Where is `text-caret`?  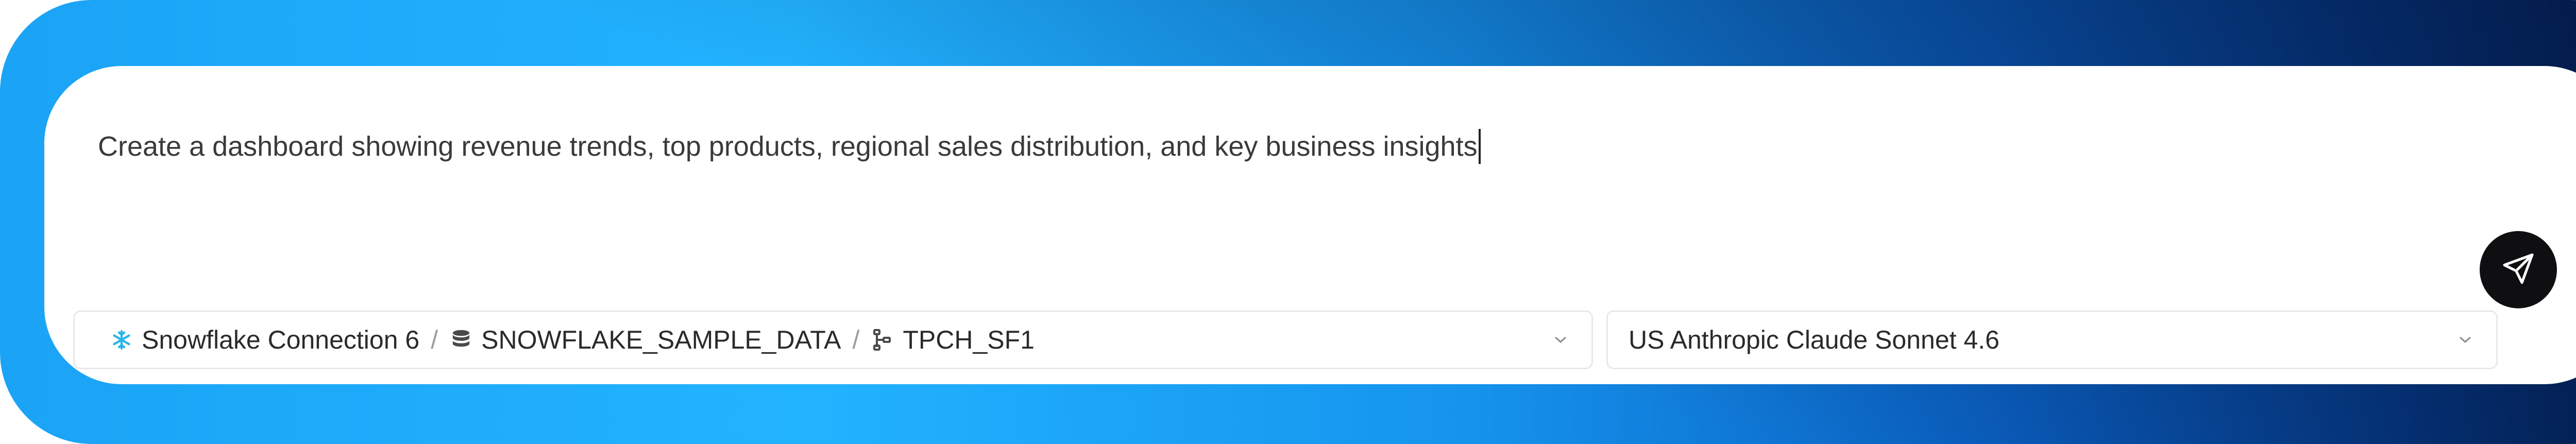 text-caret is located at coordinates (1479, 146).